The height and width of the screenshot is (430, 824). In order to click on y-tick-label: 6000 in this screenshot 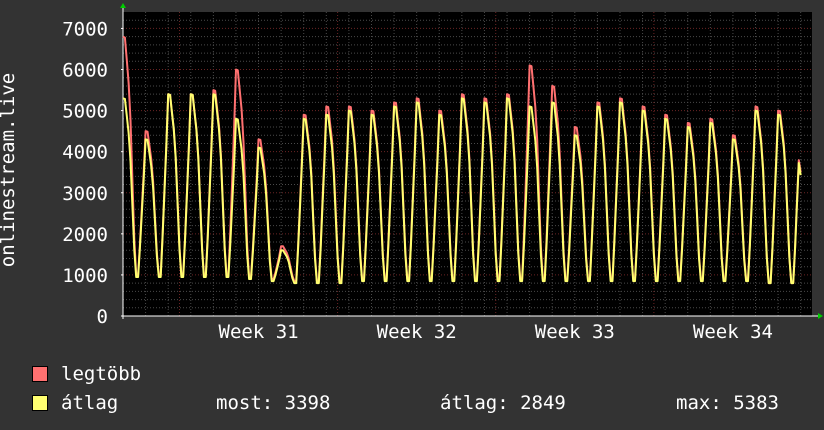, I will do `click(85, 71)`.